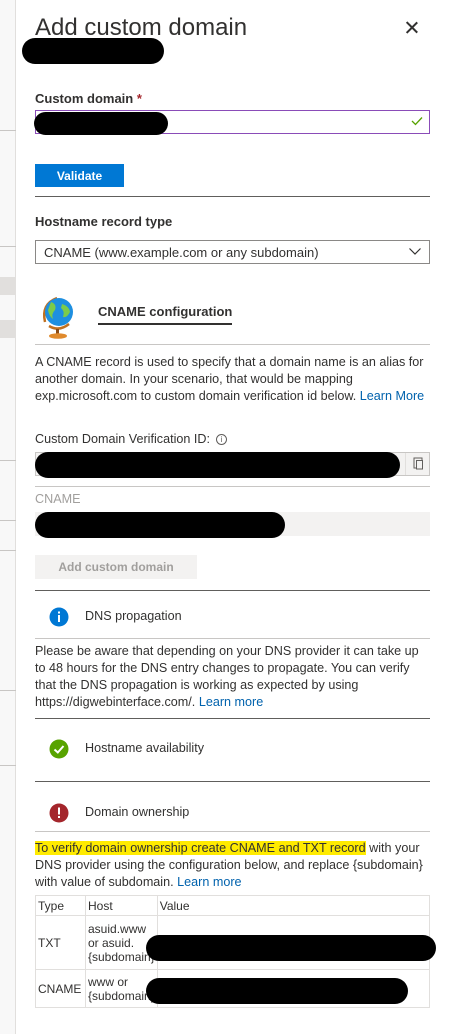 The width and height of the screenshot is (450, 1034). Describe the element at coordinates (58, 317) in the screenshot. I see `globe-icon` at that location.